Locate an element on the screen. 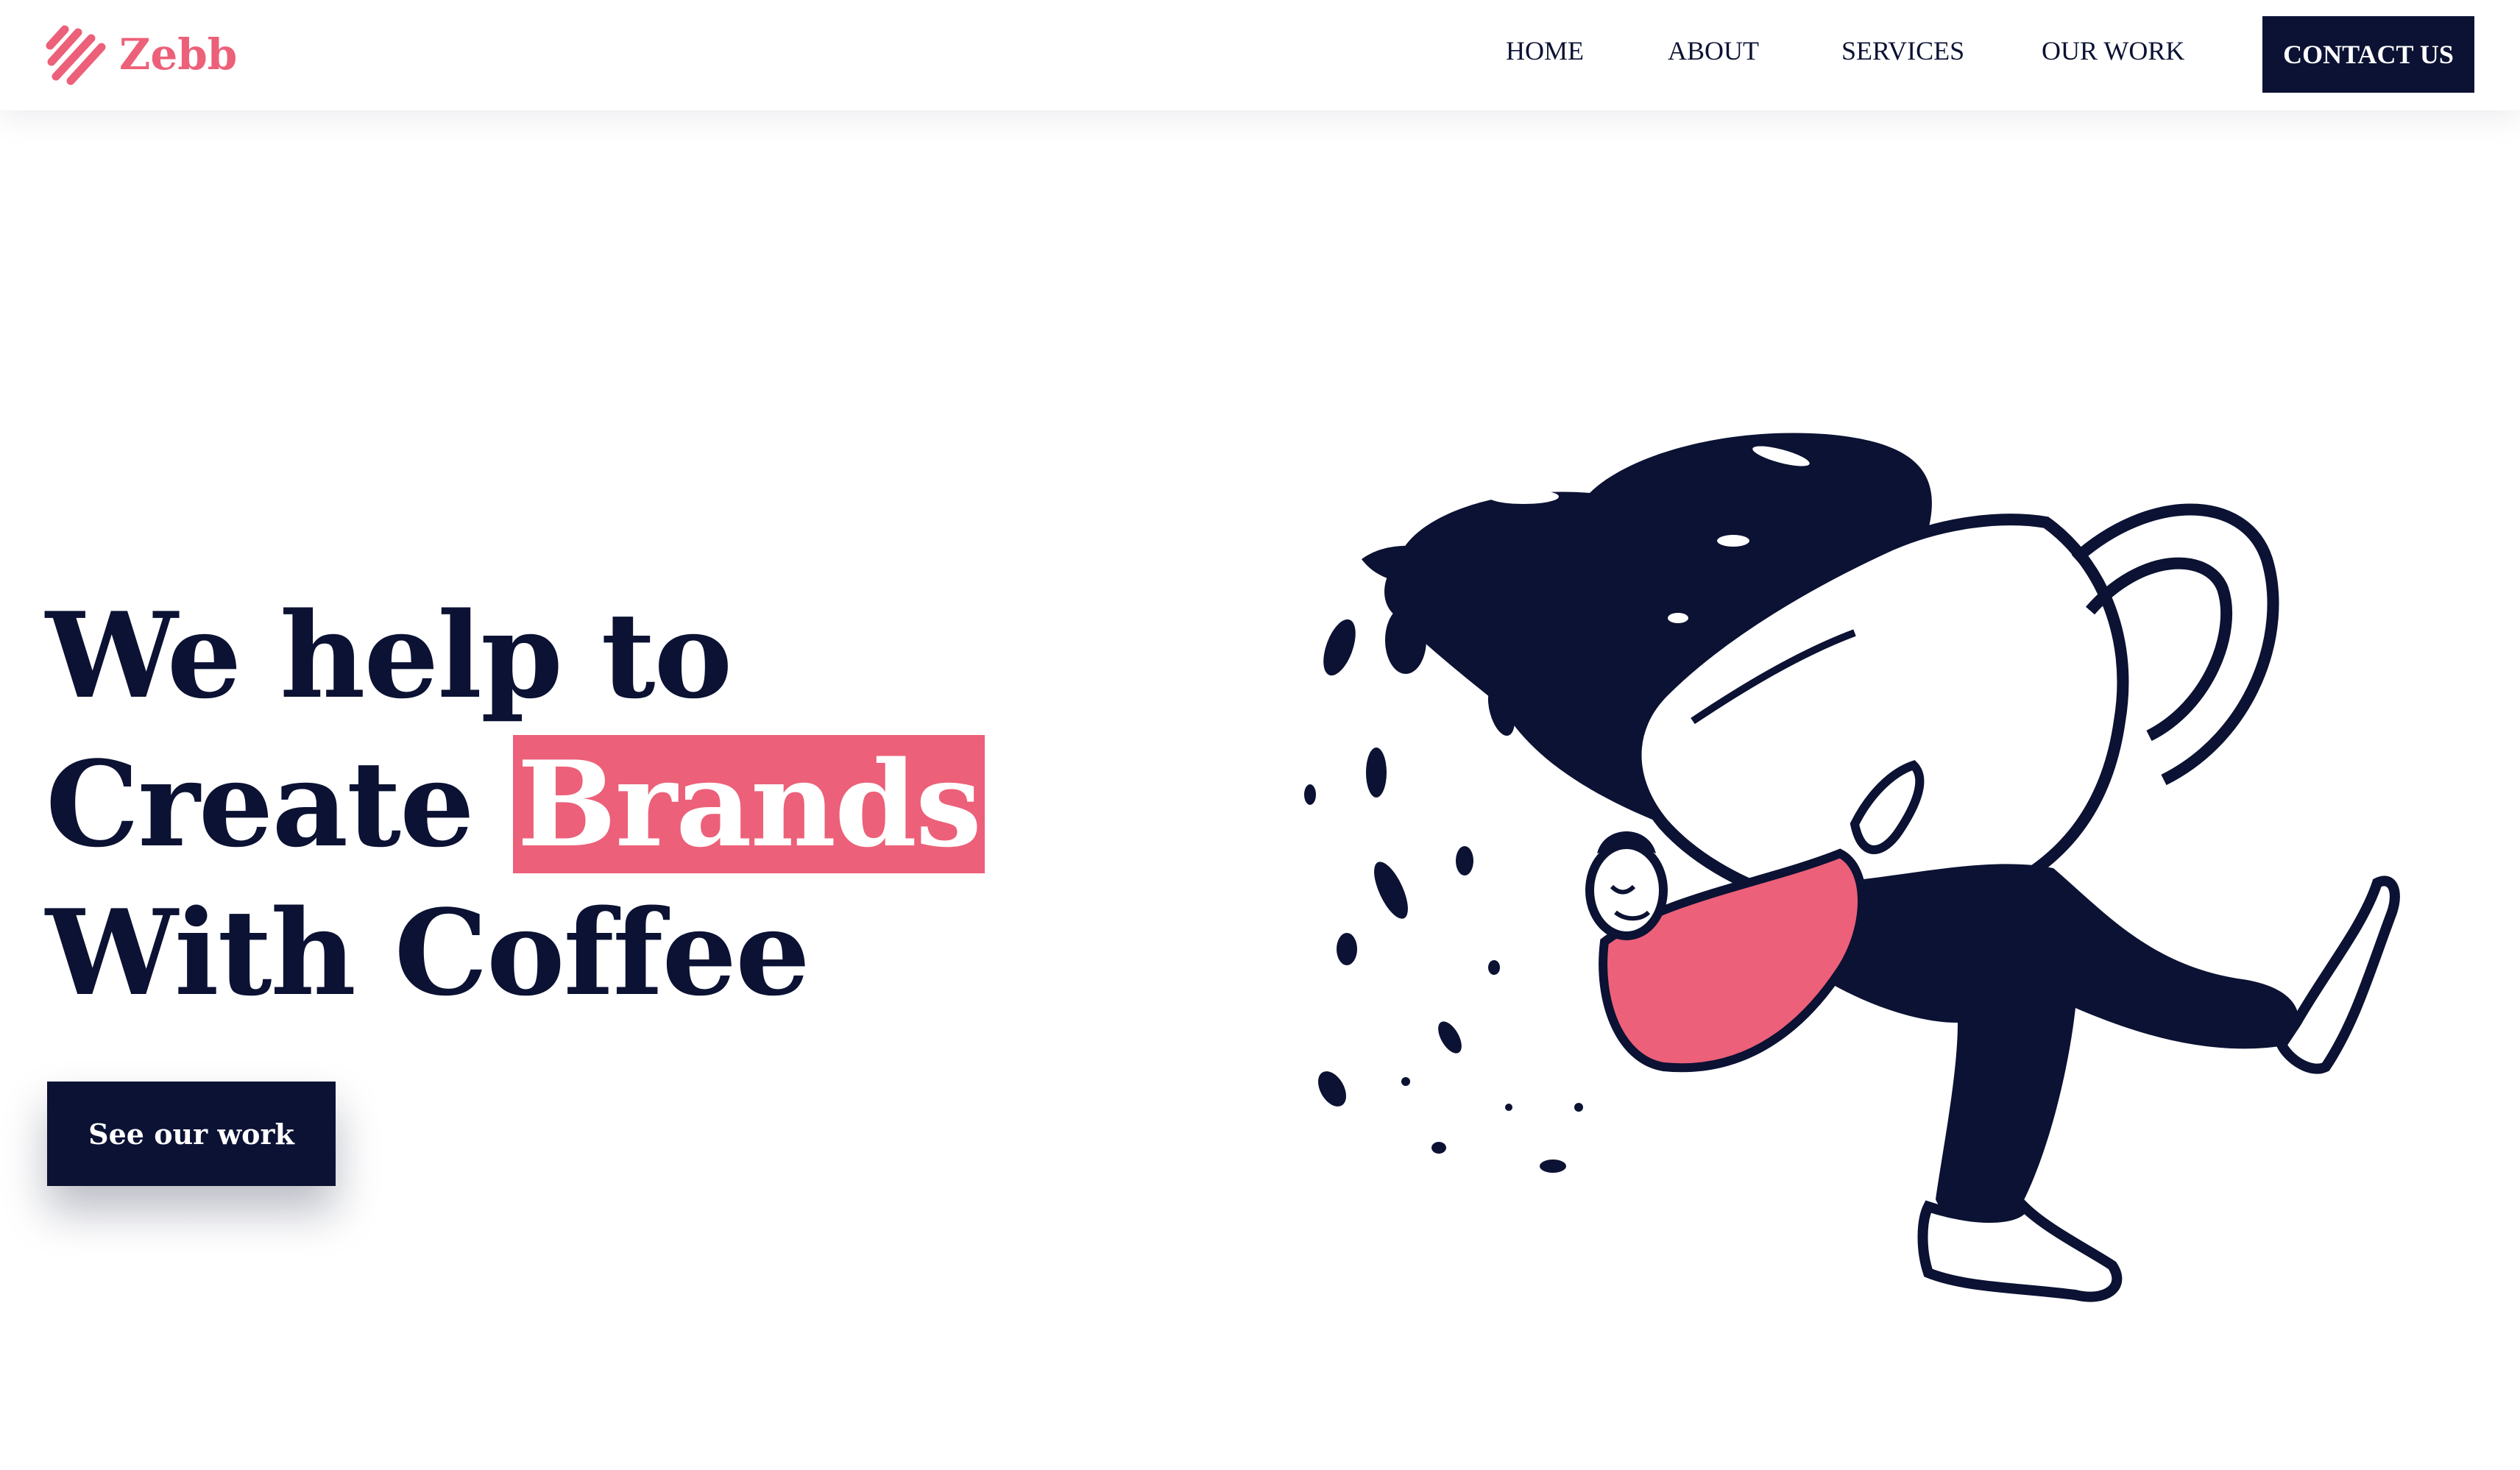  hero-line-2-prefix: Create is located at coordinates (279, 804).